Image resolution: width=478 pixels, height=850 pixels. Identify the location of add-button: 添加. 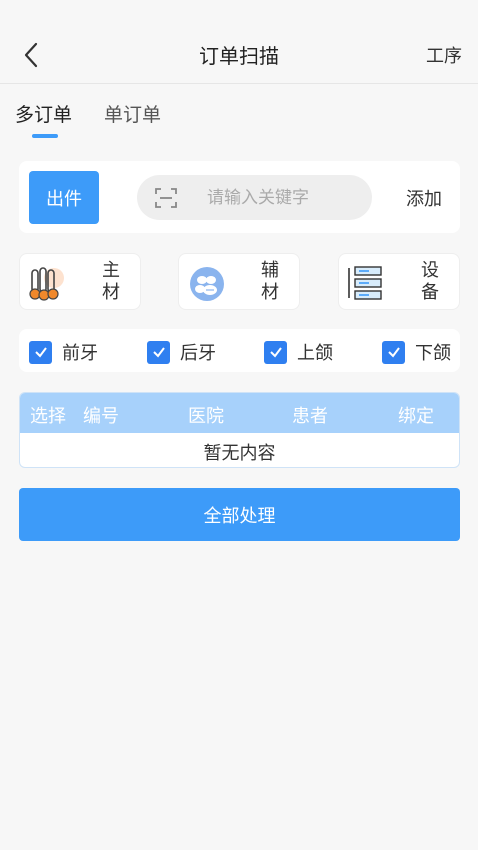
(424, 198).